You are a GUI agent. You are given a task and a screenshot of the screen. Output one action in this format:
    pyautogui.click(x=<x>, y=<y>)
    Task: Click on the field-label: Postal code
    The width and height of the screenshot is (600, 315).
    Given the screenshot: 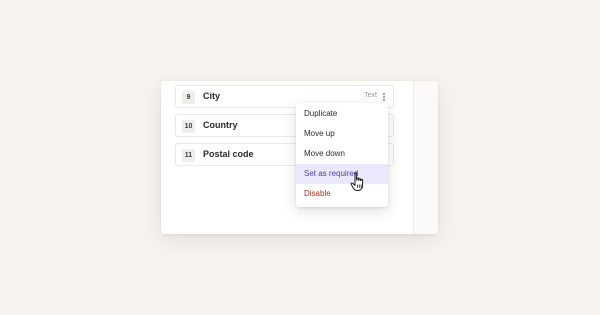 What is the action you would take?
    pyautogui.click(x=228, y=154)
    